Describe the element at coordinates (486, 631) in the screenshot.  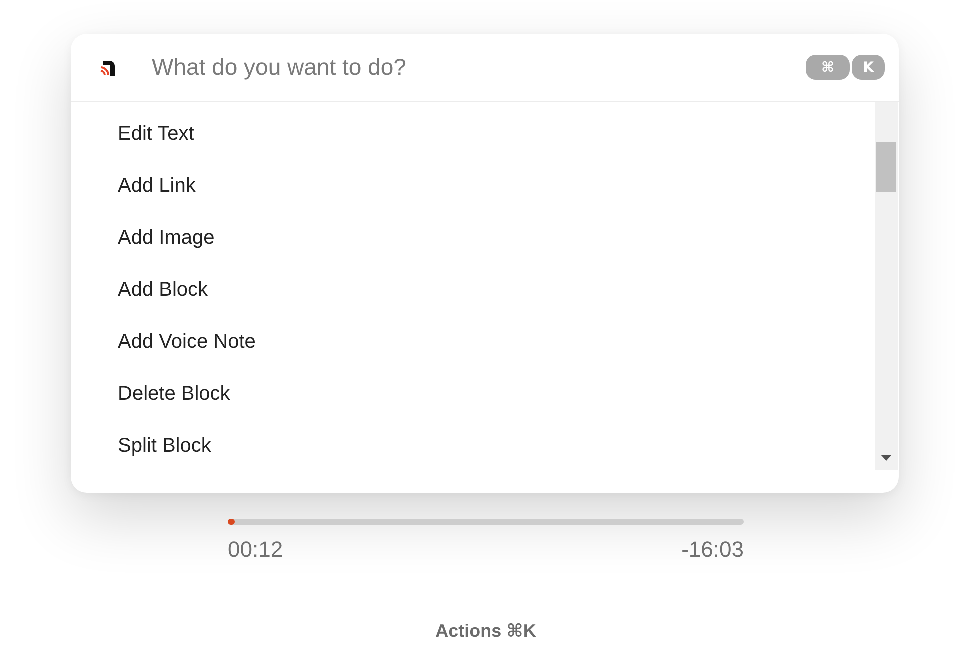
I see `actions-shortcut-label: Actions ⌘K` at that location.